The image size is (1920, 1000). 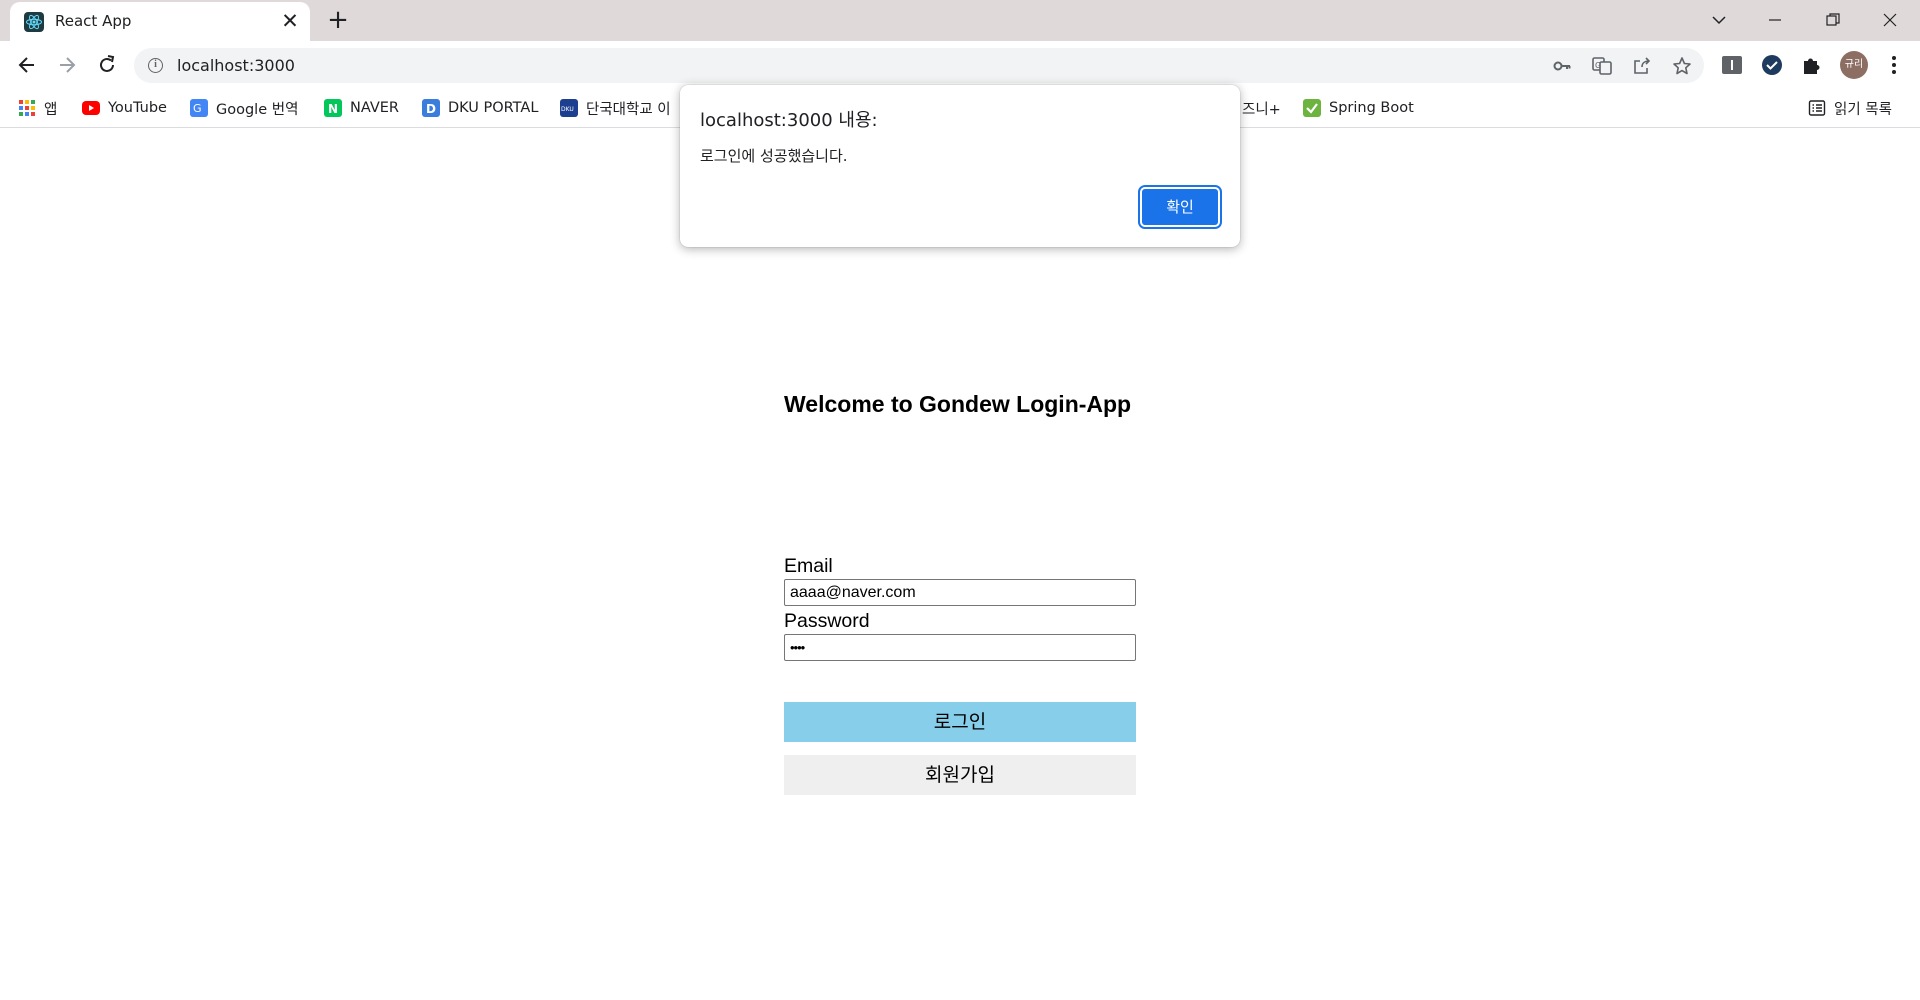 What do you see at coordinates (137, 108) in the screenshot?
I see `bookmark-label: YouTube` at bounding box center [137, 108].